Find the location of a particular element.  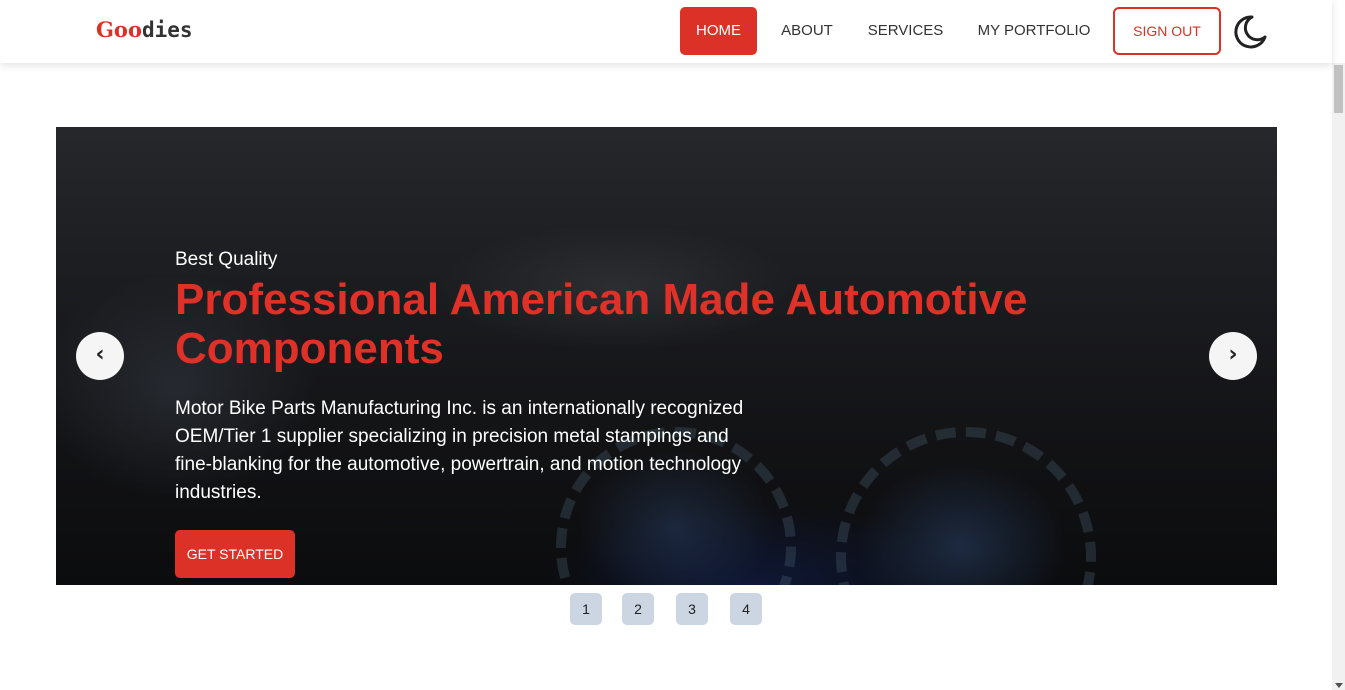

logo-accent-text: Goo is located at coordinates (119, 29).